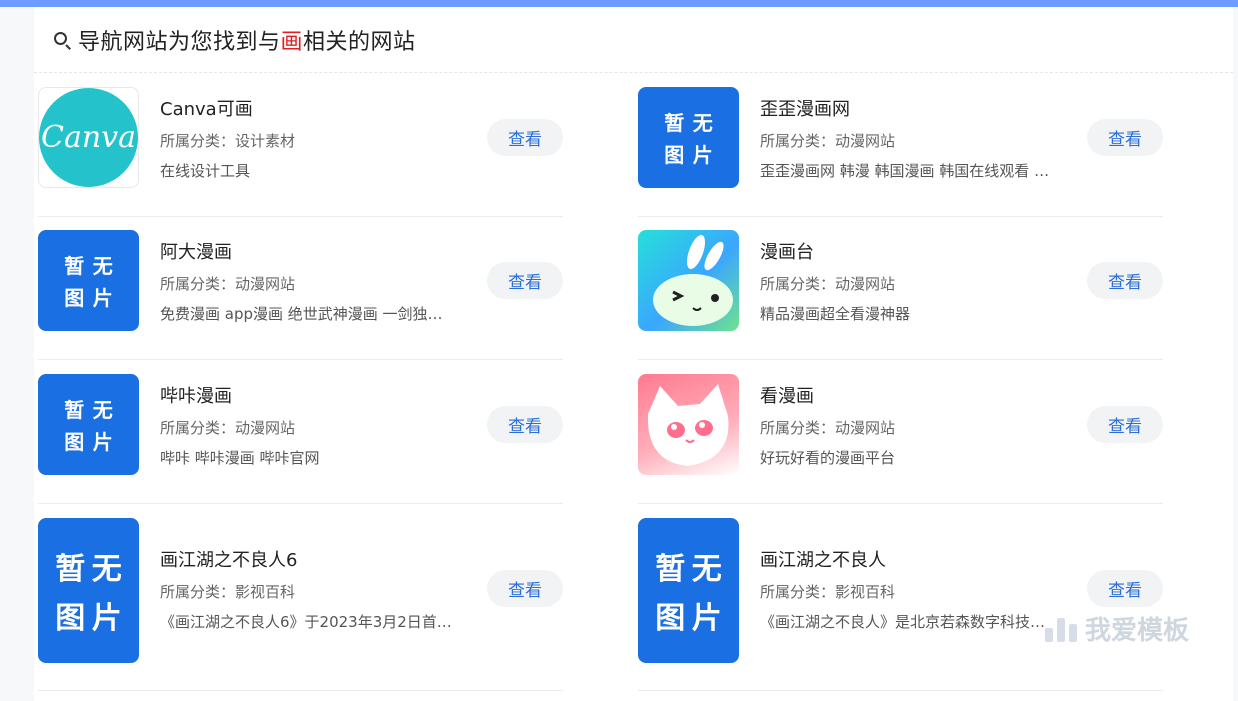 The width and height of the screenshot is (1238, 701). Describe the element at coordinates (900, 439) in the screenshot. I see `site-card: 看漫画 所属分类：动漫网站 好玩好看的漫画平台 查看` at that location.